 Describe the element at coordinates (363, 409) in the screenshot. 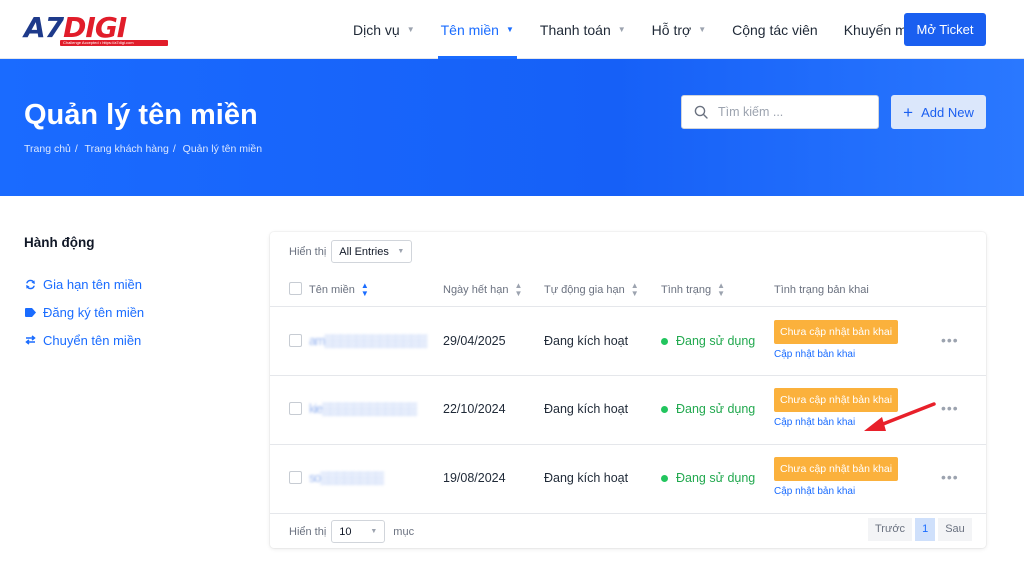

I see `domain-link: kie▒▒▒▒▒▒▒▒▒▒▒▒` at that location.